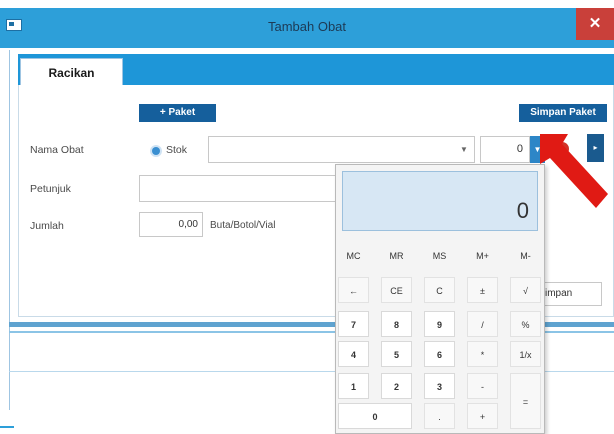 This screenshot has height=434, width=614. What do you see at coordinates (353, 386) in the screenshot?
I see `calc-key-1: 1` at bounding box center [353, 386].